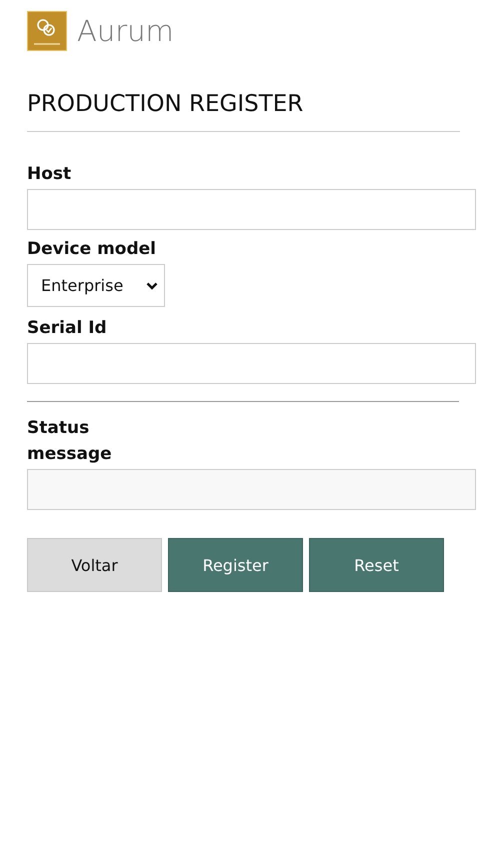 This screenshot has width=487, height=866. I want to click on field-label: Host, so click(49, 174).